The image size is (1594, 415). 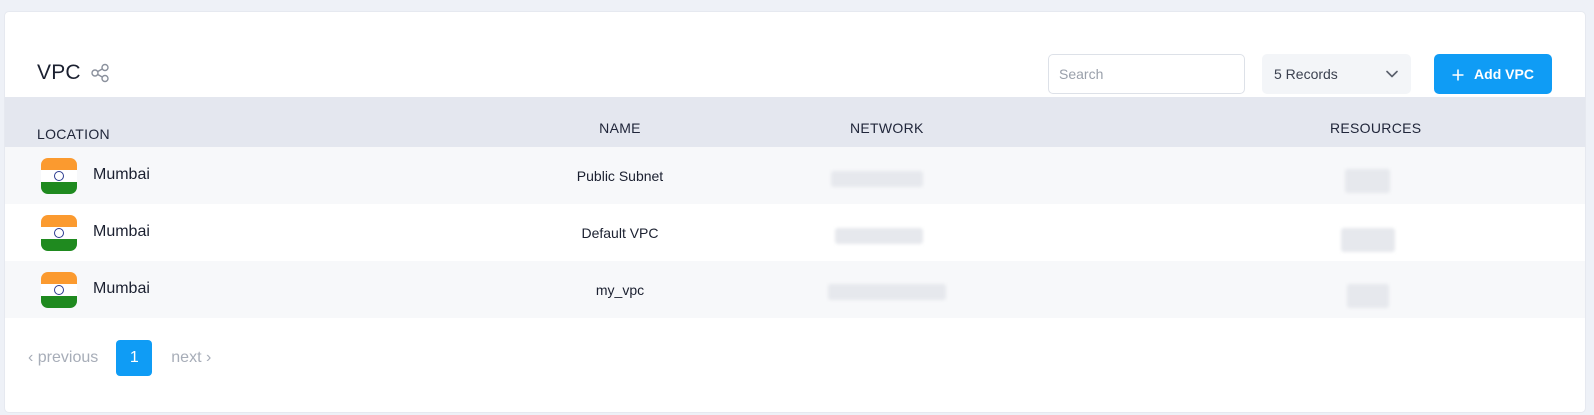 What do you see at coordinates (191, 358) in the screenshot?
I see `next-page-link: next ›` at bounding box center [191, 358].